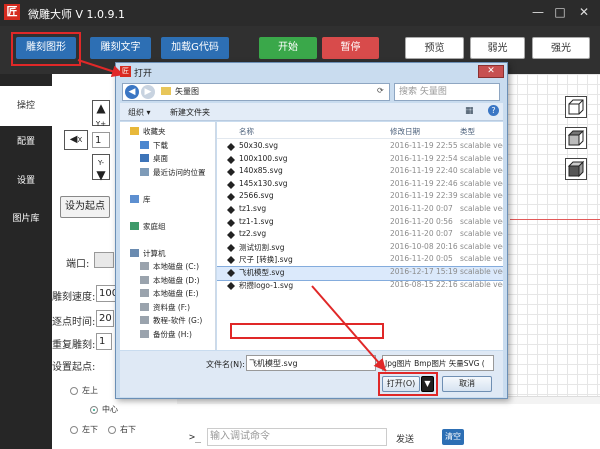  I want to click on nav-item-config: 配置, so click(26, 142).